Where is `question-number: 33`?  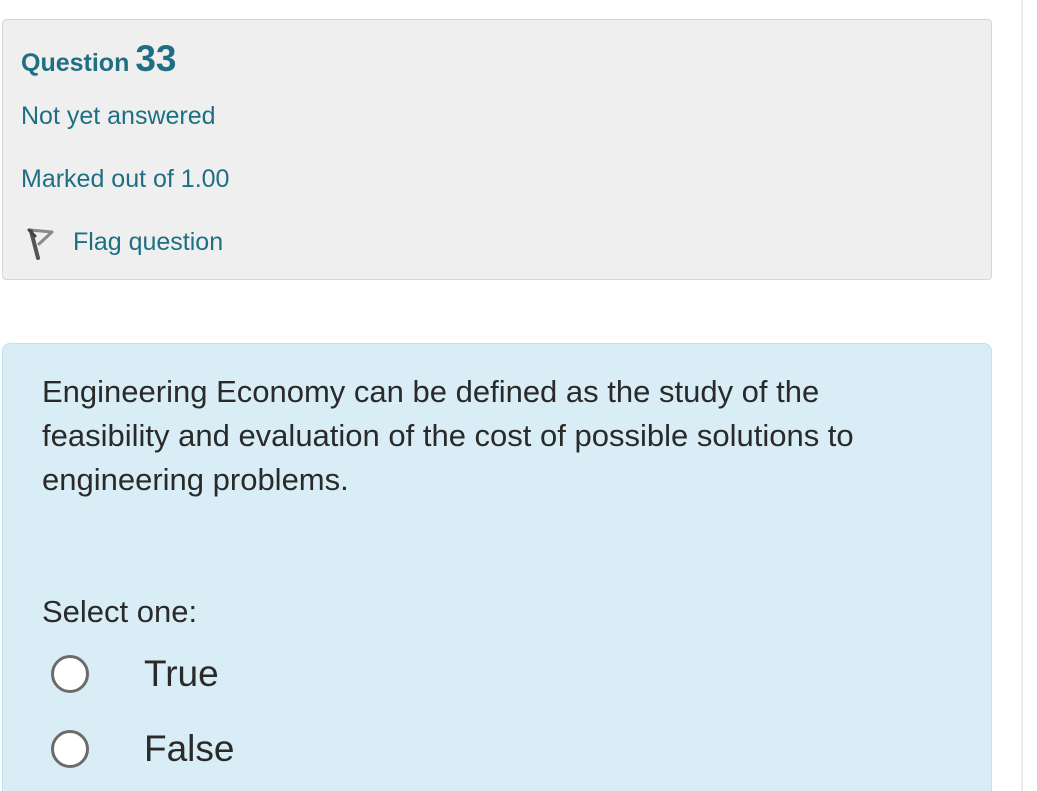
question-number: 33 is located at coordinates (156, 58).